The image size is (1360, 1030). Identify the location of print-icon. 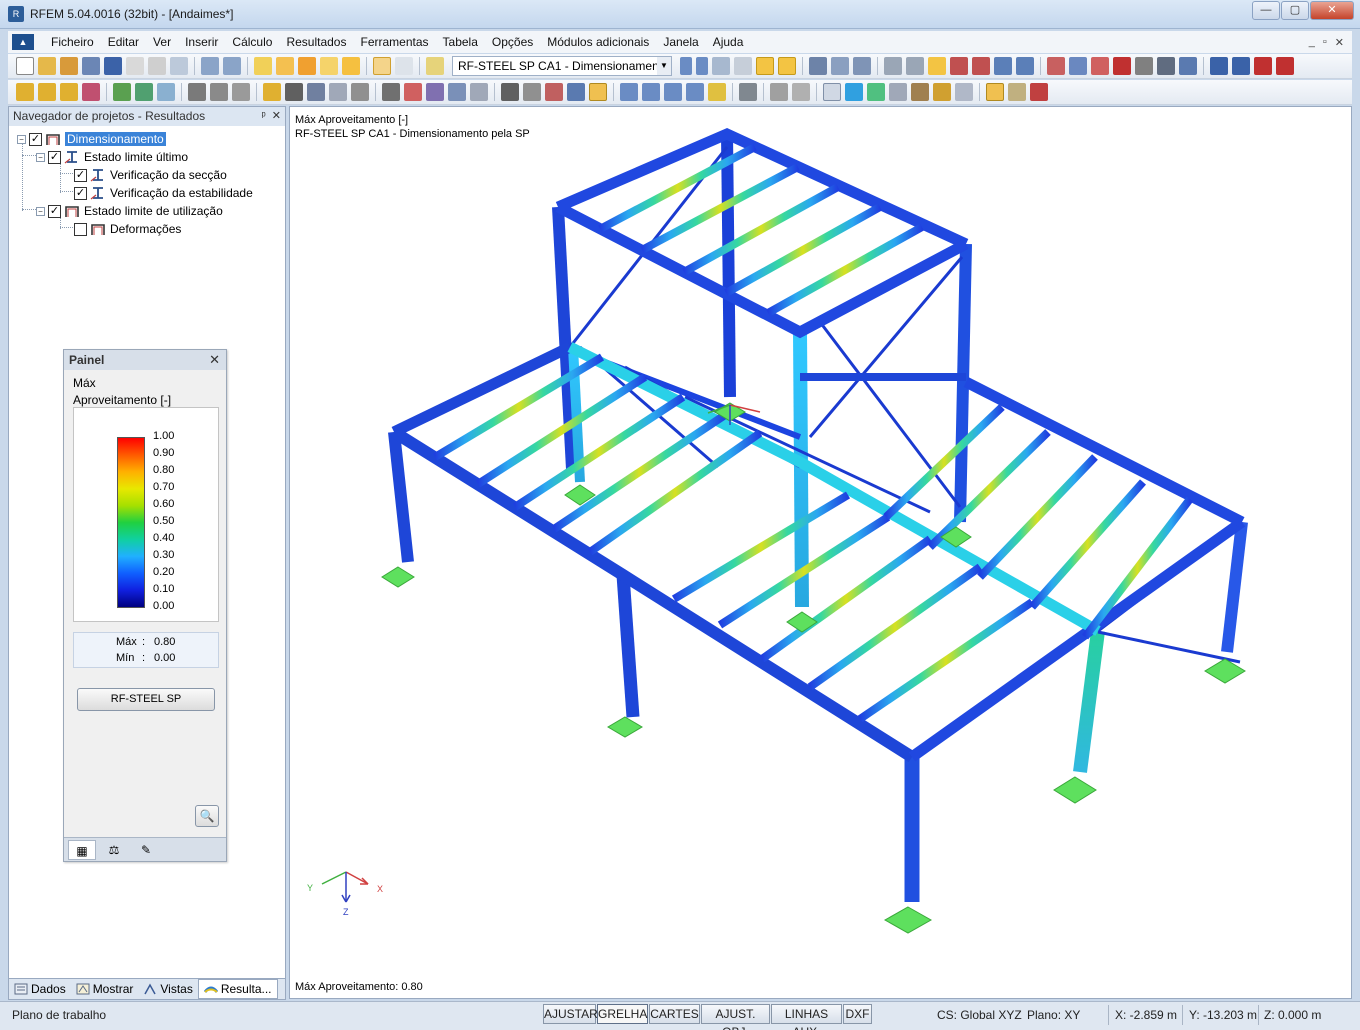
(135, 66).